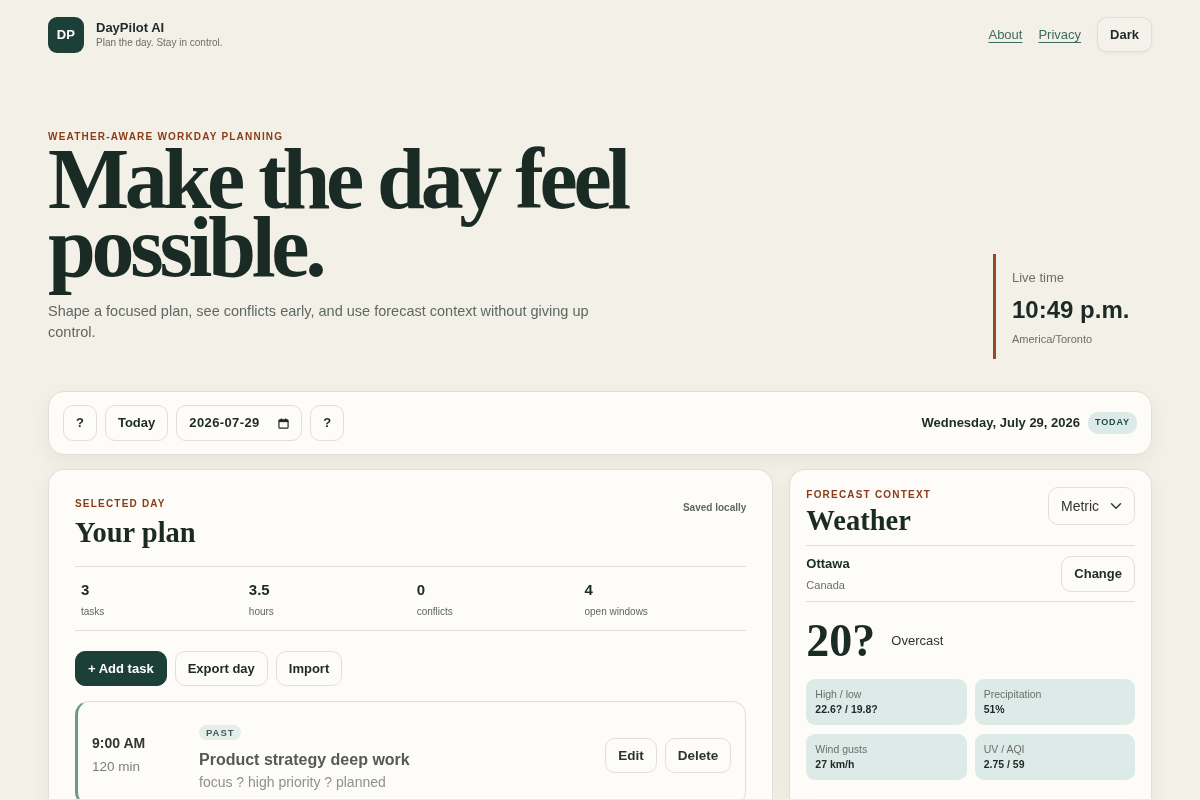 The image size is (1200, 800). I want to click on delete-button: Delete, so click(698, 755).